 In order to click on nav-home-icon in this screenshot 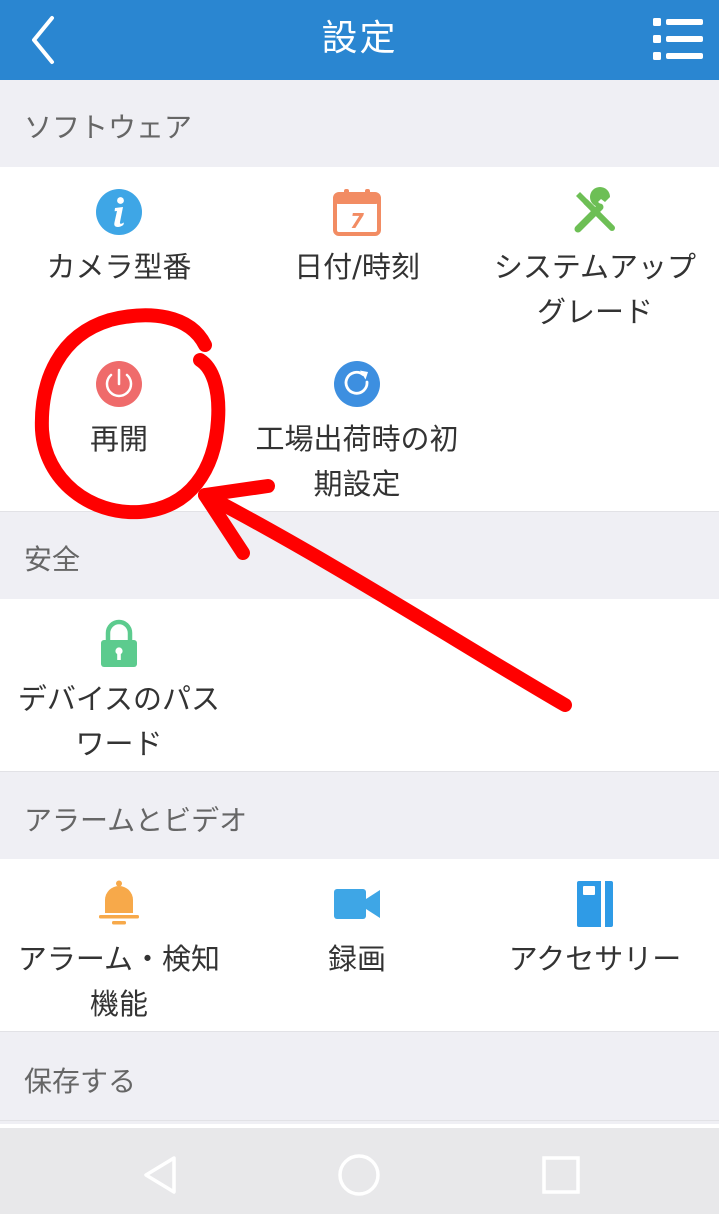, I will do `click(359, 1175)`.